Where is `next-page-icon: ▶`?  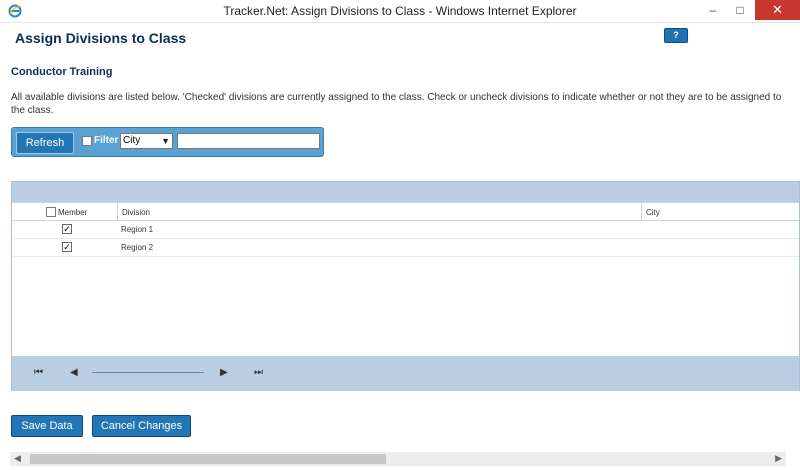
next-page-icon: ▶ is located at coordinates (224, 373).